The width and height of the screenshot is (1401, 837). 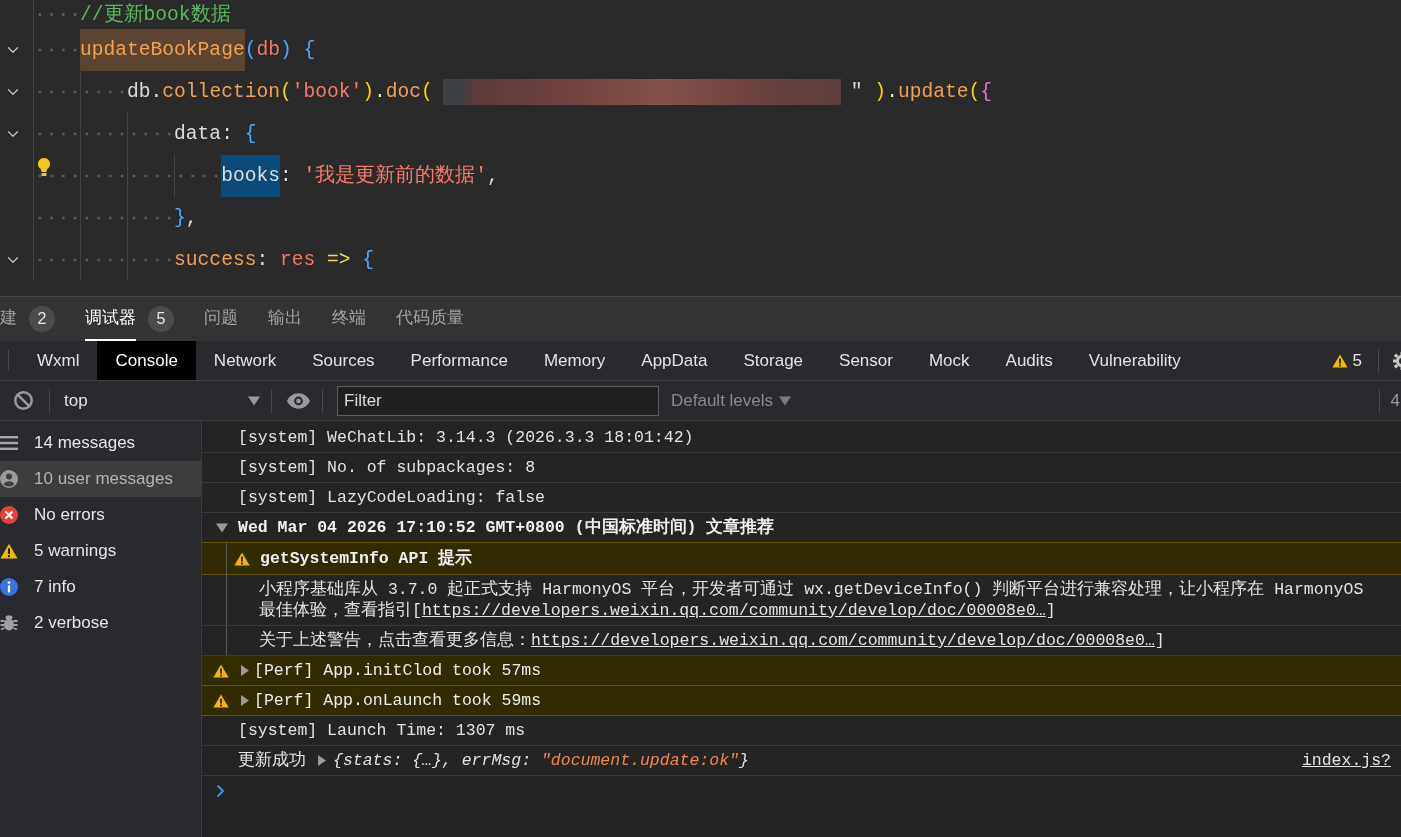 What do you see at coordinates (498, 400) in the screenshot?
I see `filter-field: Filter` at bounding box center [498, 400].